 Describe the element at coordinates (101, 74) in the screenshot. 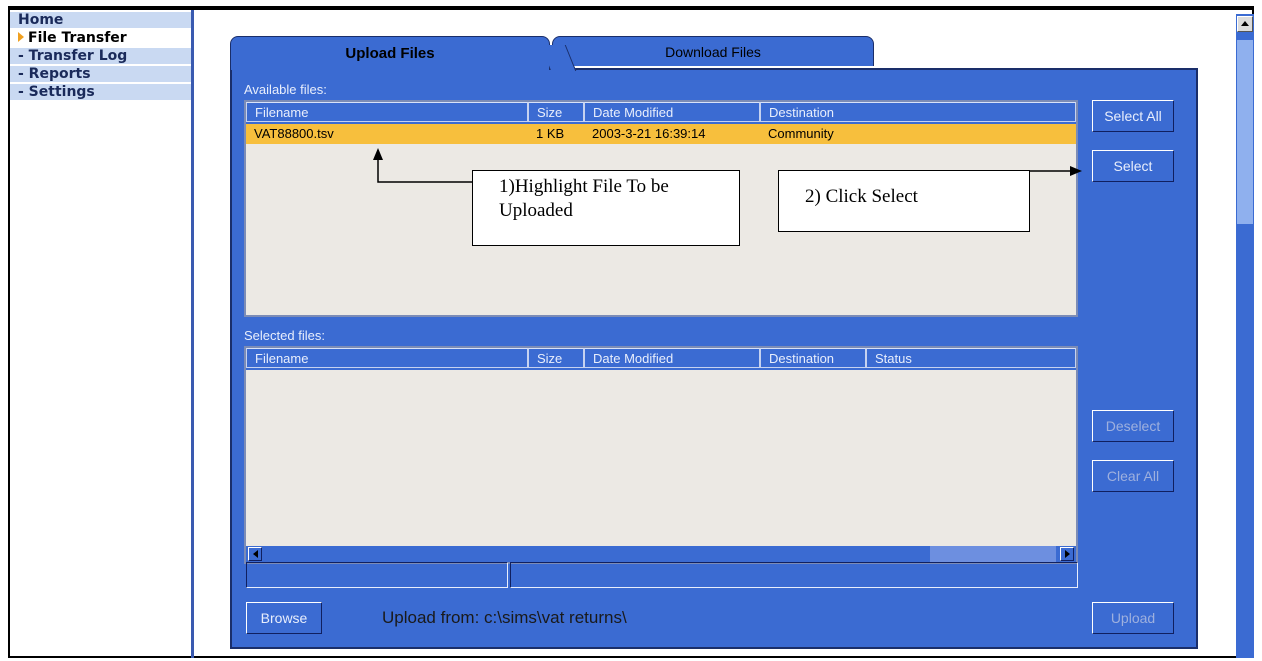

I see `sidebar-item-reports: - Reports` at that location.